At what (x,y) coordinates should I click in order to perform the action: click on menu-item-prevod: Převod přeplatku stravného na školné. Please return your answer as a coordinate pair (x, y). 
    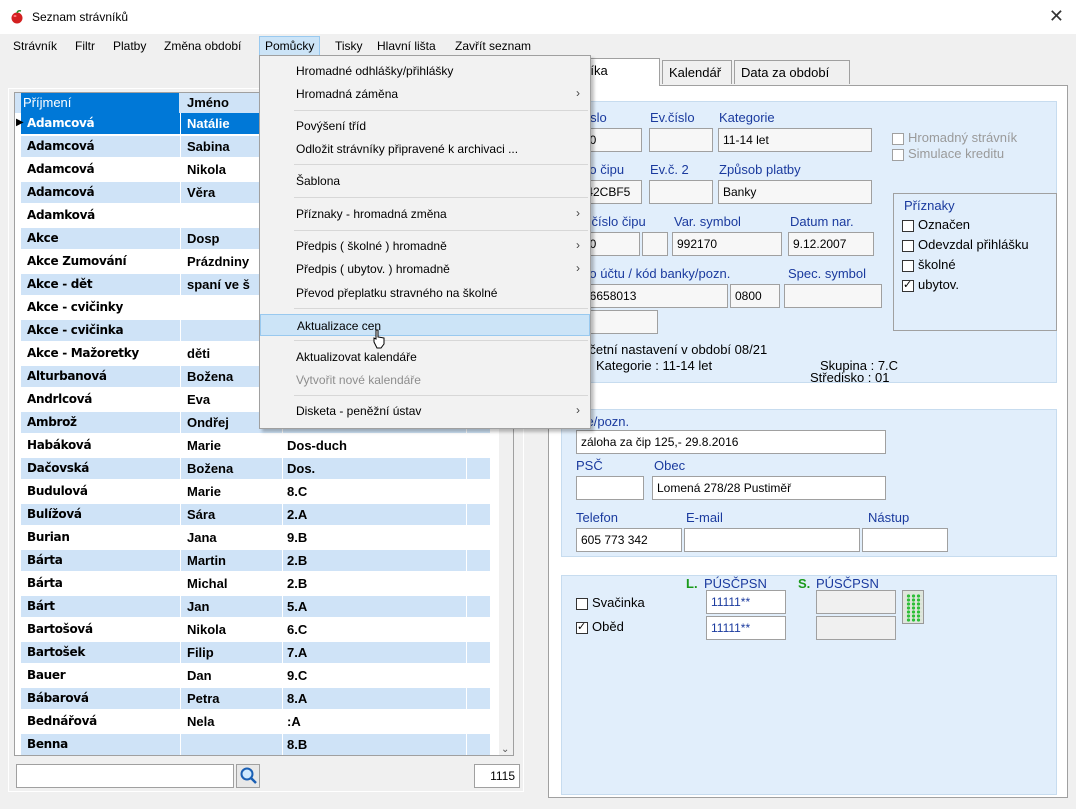
    Looking at the image, I should click on (425, 293).